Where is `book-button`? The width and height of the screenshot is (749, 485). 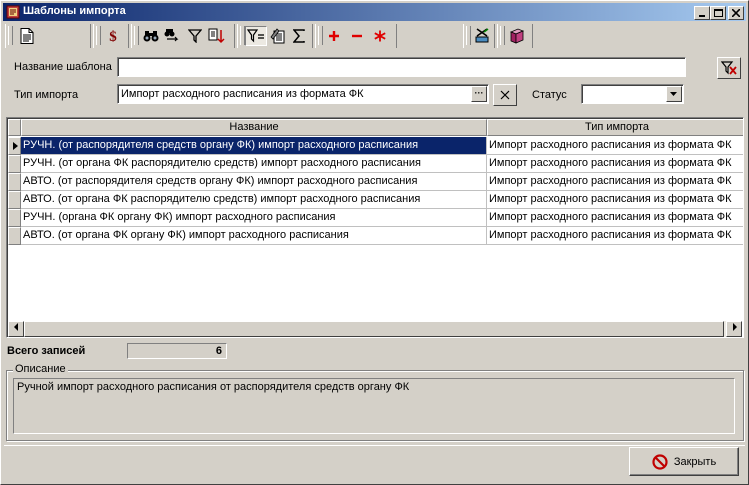 book-button is located at coordinates (517, 36).